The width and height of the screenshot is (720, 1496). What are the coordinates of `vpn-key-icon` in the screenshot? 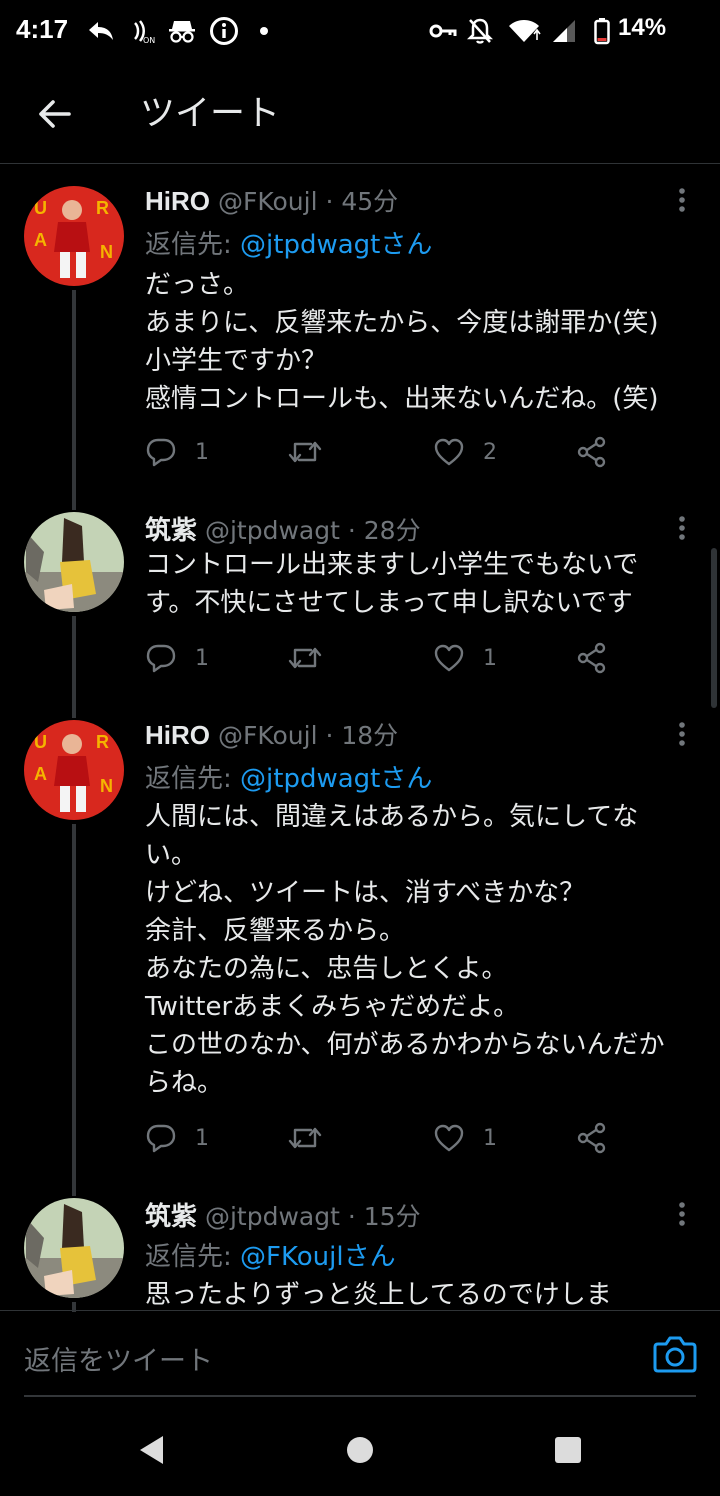 It's located at (443, 31).